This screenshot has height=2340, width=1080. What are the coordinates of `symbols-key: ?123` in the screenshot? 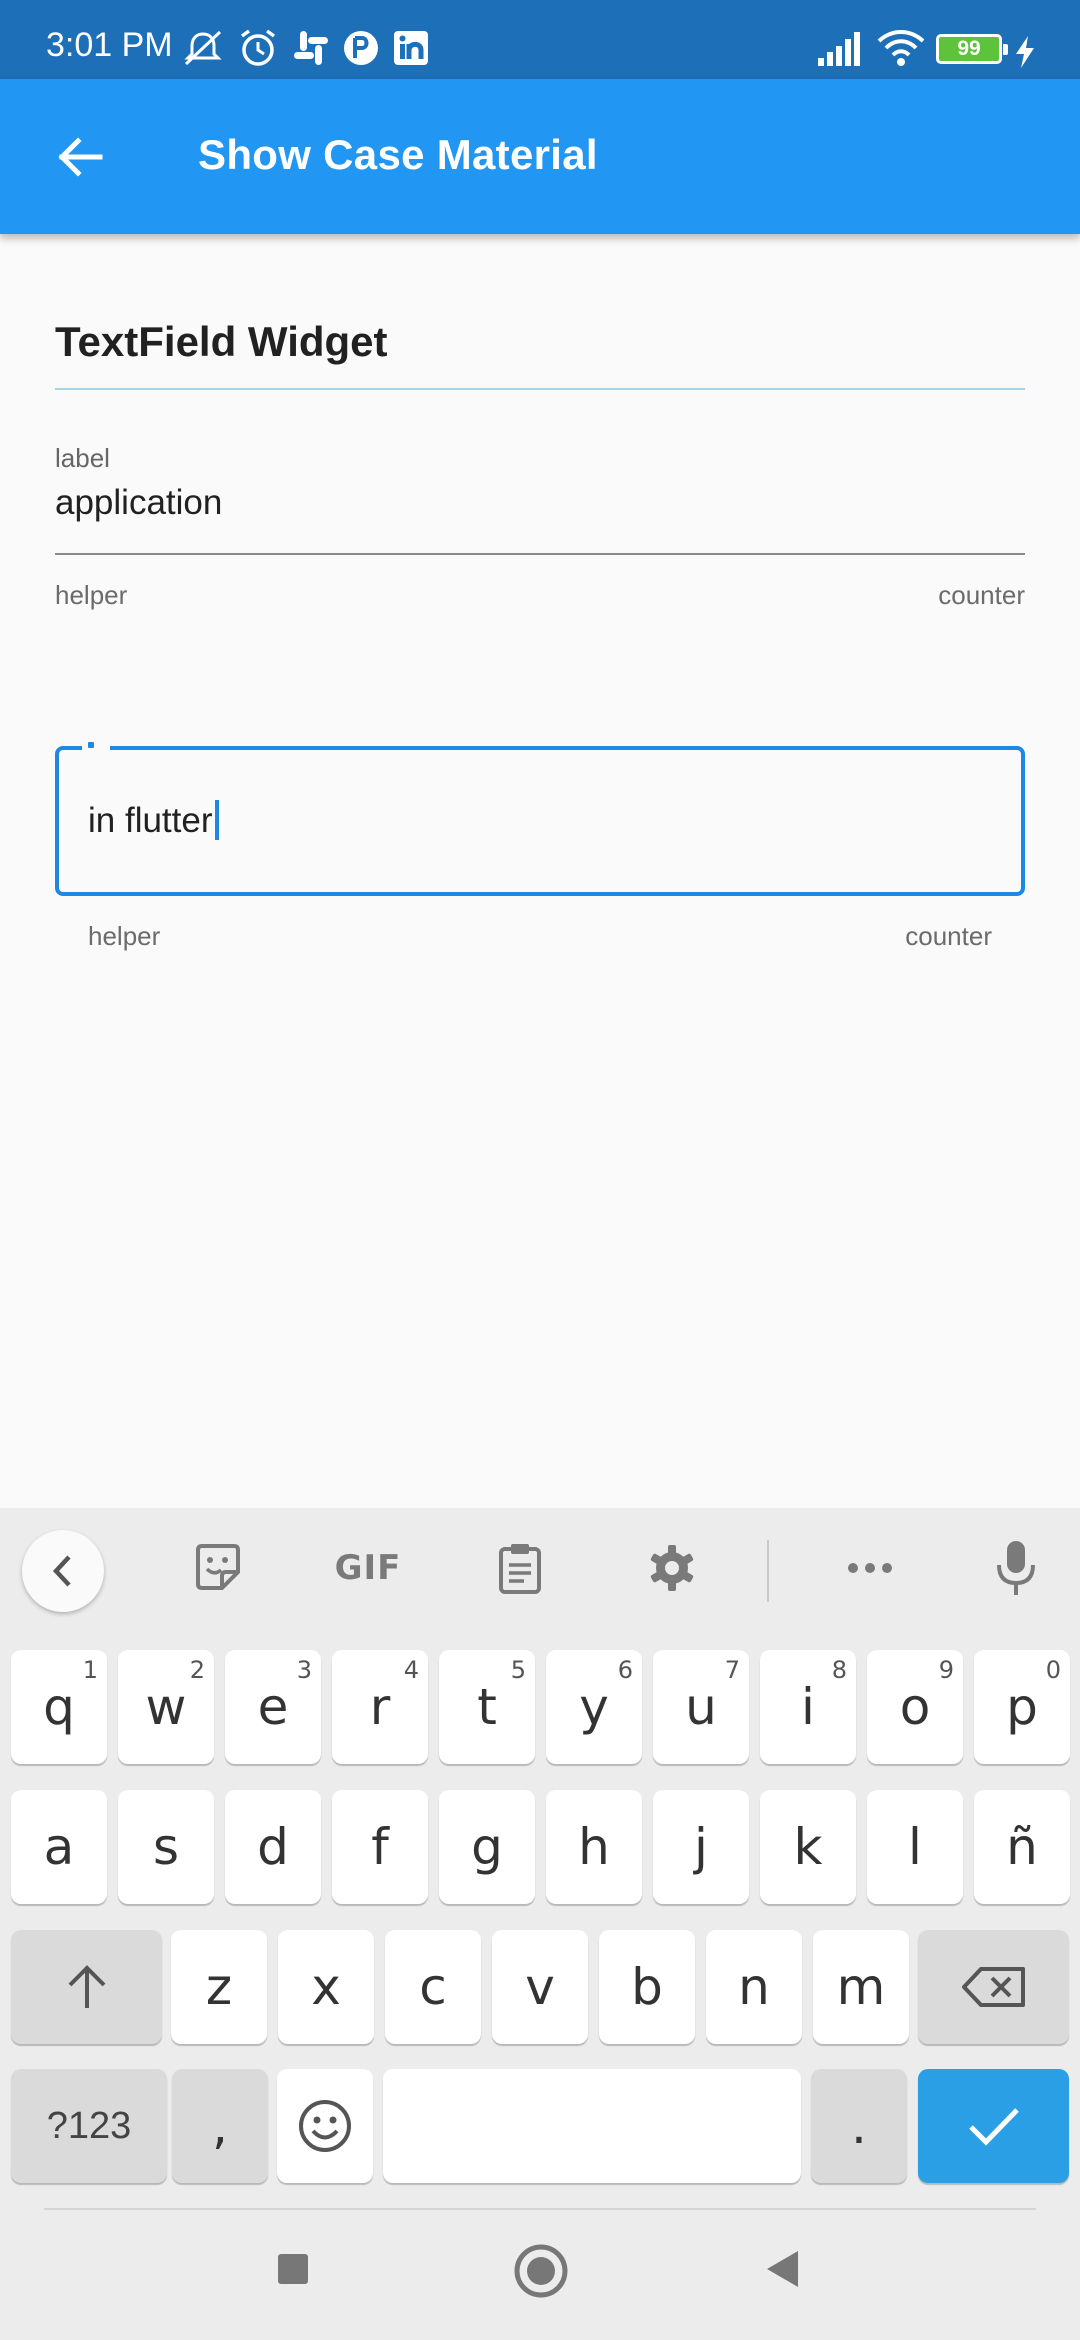 It's located at (89, 2126).